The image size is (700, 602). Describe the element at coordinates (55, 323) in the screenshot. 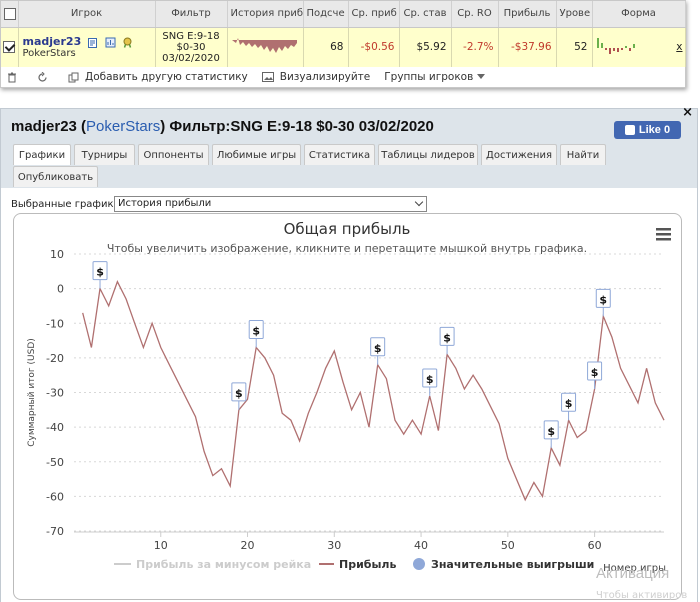

I see `y-tick-label: -10` at that location.